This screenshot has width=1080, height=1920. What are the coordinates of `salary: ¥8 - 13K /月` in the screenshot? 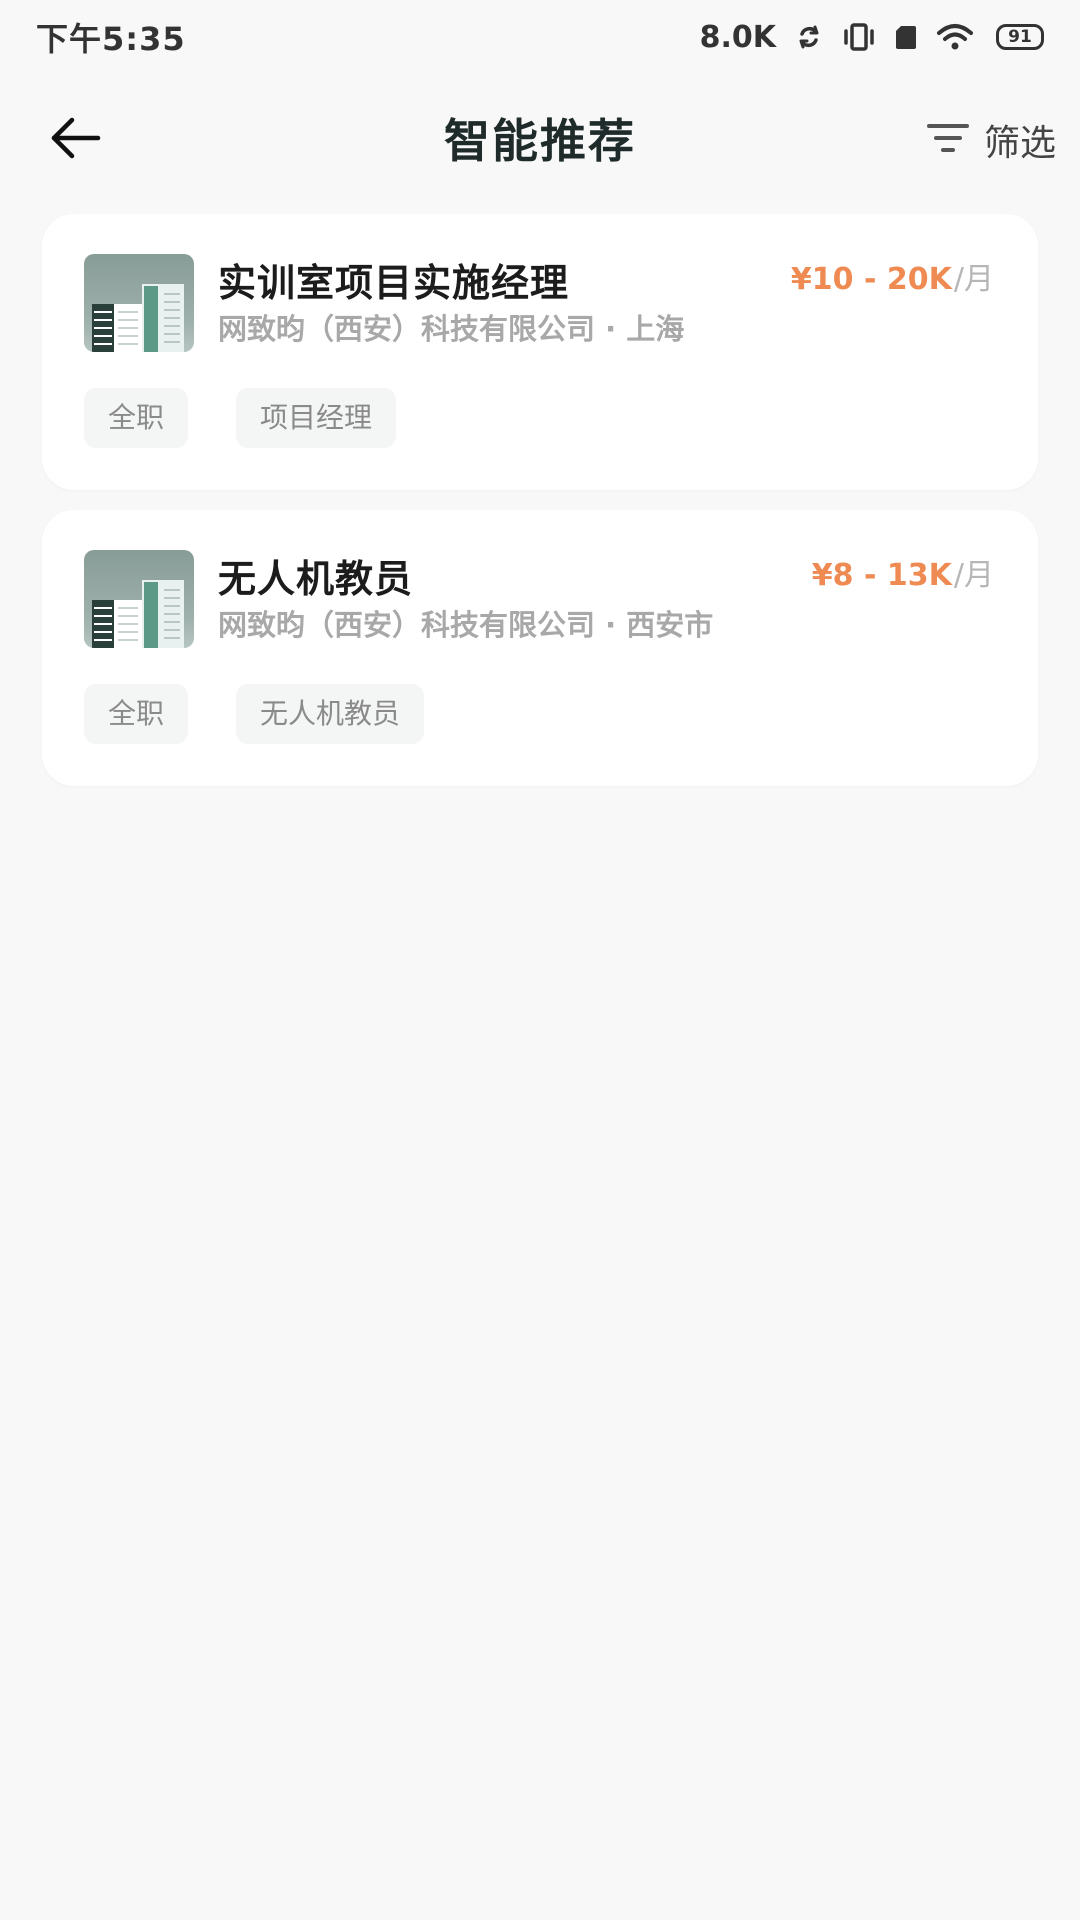 It's located at (903, 572).